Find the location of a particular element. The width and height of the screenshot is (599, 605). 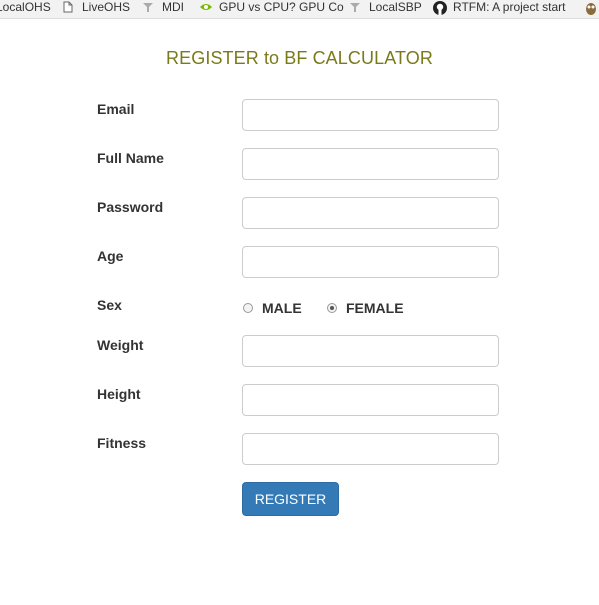

email-field is located at coordinates (370, 115).